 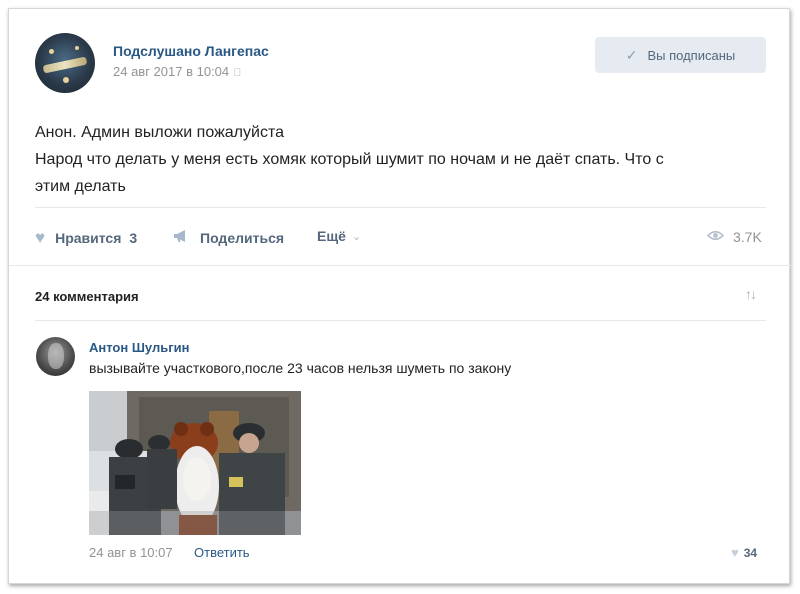 I want to click on comment-author-avatar, so click(x=55, y=356).